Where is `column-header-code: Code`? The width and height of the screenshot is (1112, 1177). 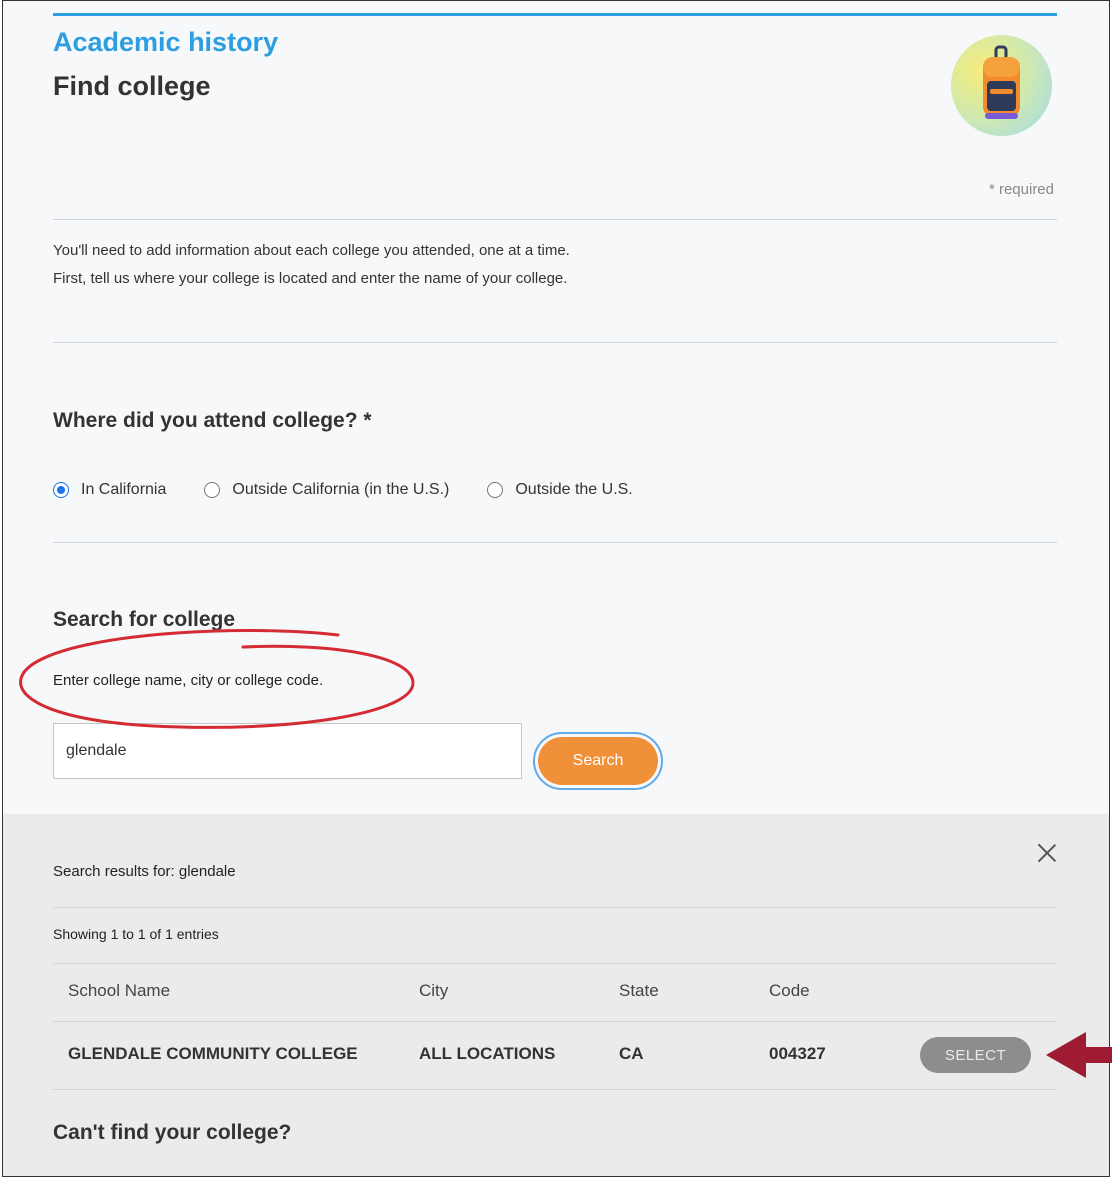 column-header-code: Code is located at coordinates (789, 990).